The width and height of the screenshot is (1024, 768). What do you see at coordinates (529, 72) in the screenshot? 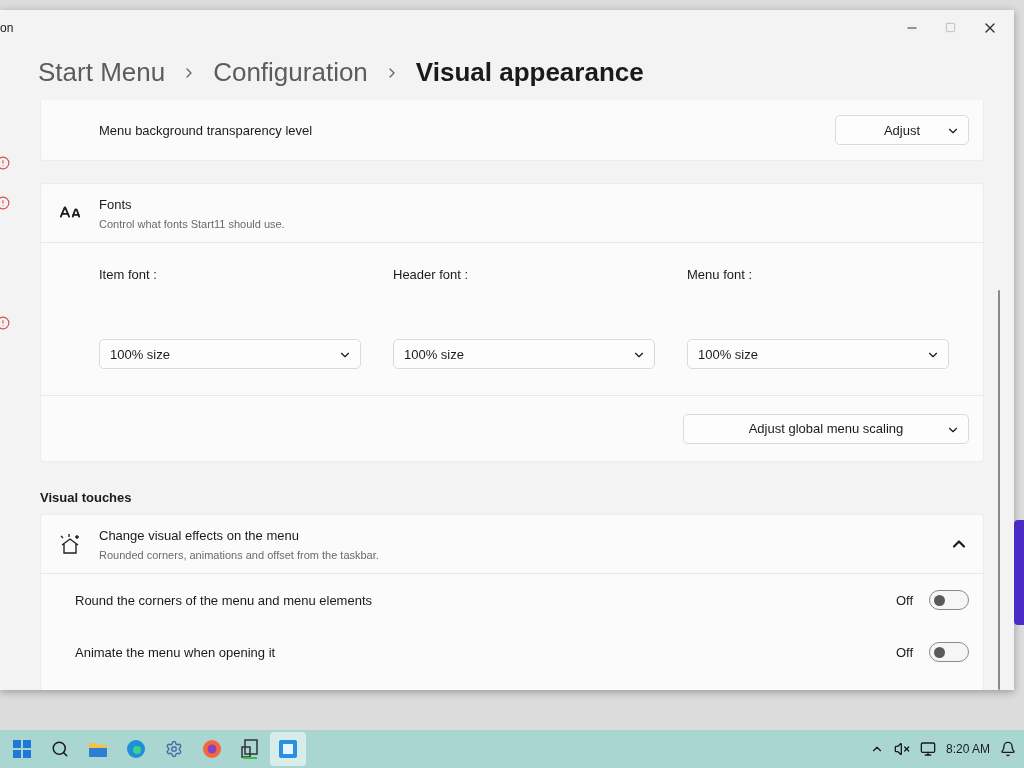
I see `breadcrumb-item: Visual appearance` at bounding box center [529, 72].